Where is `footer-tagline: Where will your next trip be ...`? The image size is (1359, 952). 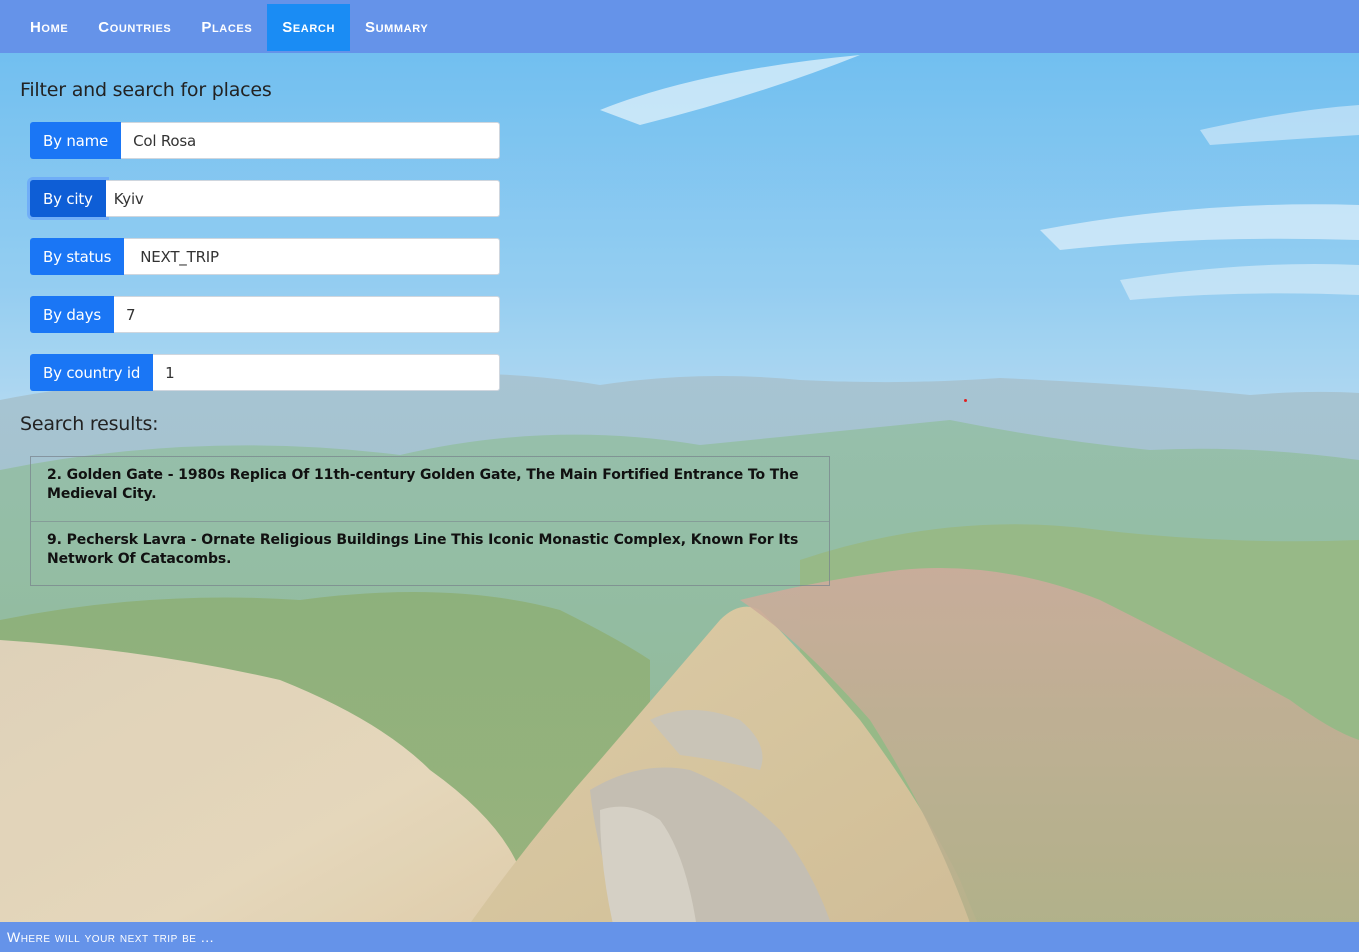
footer-tagline: Where will your next trip be ... is located at coordinates (111, 937).